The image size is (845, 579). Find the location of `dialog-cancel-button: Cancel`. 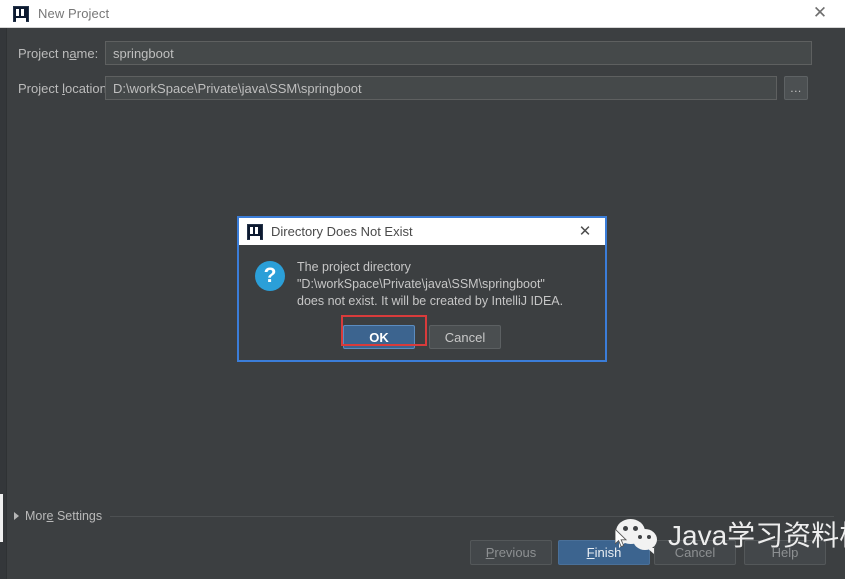

dialog-cancel-button: Cancel is located at coordinates (465, 337).